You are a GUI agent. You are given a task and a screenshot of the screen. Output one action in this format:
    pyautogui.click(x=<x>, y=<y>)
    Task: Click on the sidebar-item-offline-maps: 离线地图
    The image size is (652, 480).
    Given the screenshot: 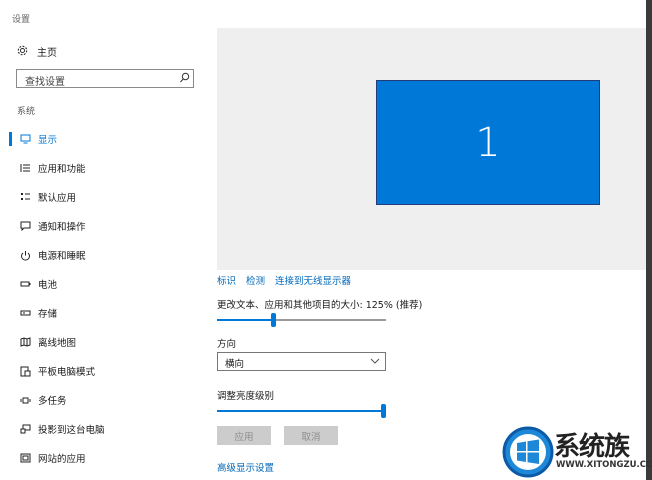 What is the action you would take?
    pyautogui.click(x=102, y=342)
    